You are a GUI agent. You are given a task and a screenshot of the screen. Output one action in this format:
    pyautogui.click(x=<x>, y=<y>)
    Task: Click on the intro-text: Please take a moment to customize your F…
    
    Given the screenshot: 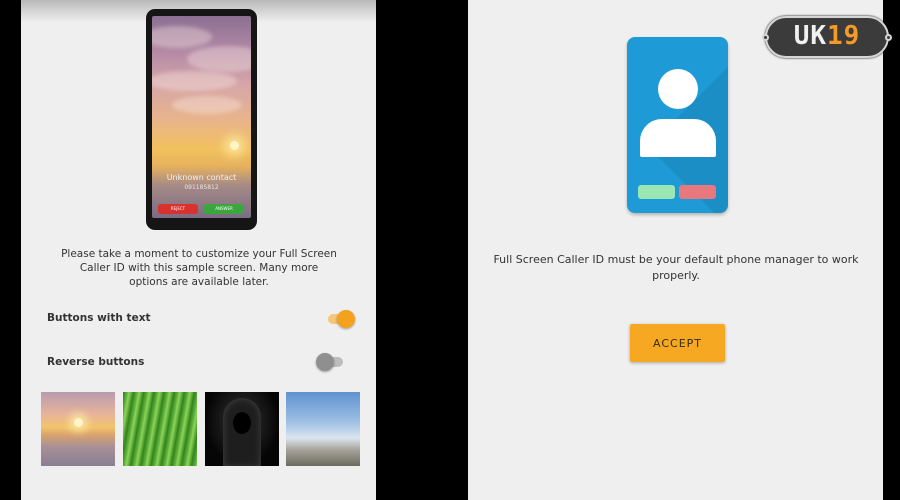 What is the action you would take?
    pyautogui.click(x=199, y=268)
    